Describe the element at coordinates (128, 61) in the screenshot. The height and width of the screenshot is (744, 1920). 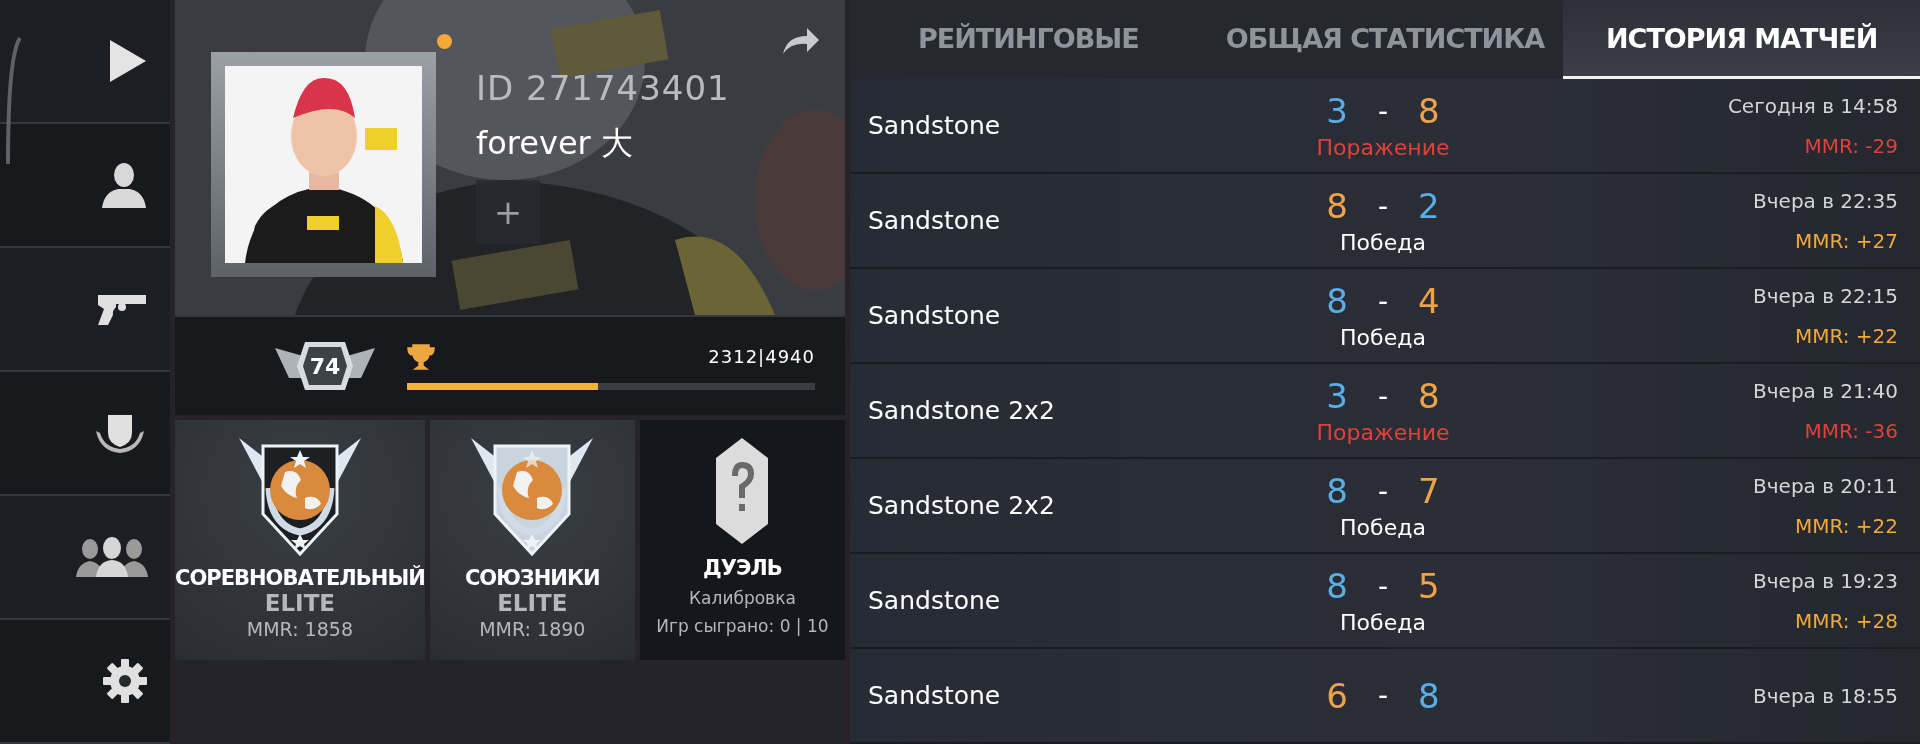
I see `play-icon` at that location.